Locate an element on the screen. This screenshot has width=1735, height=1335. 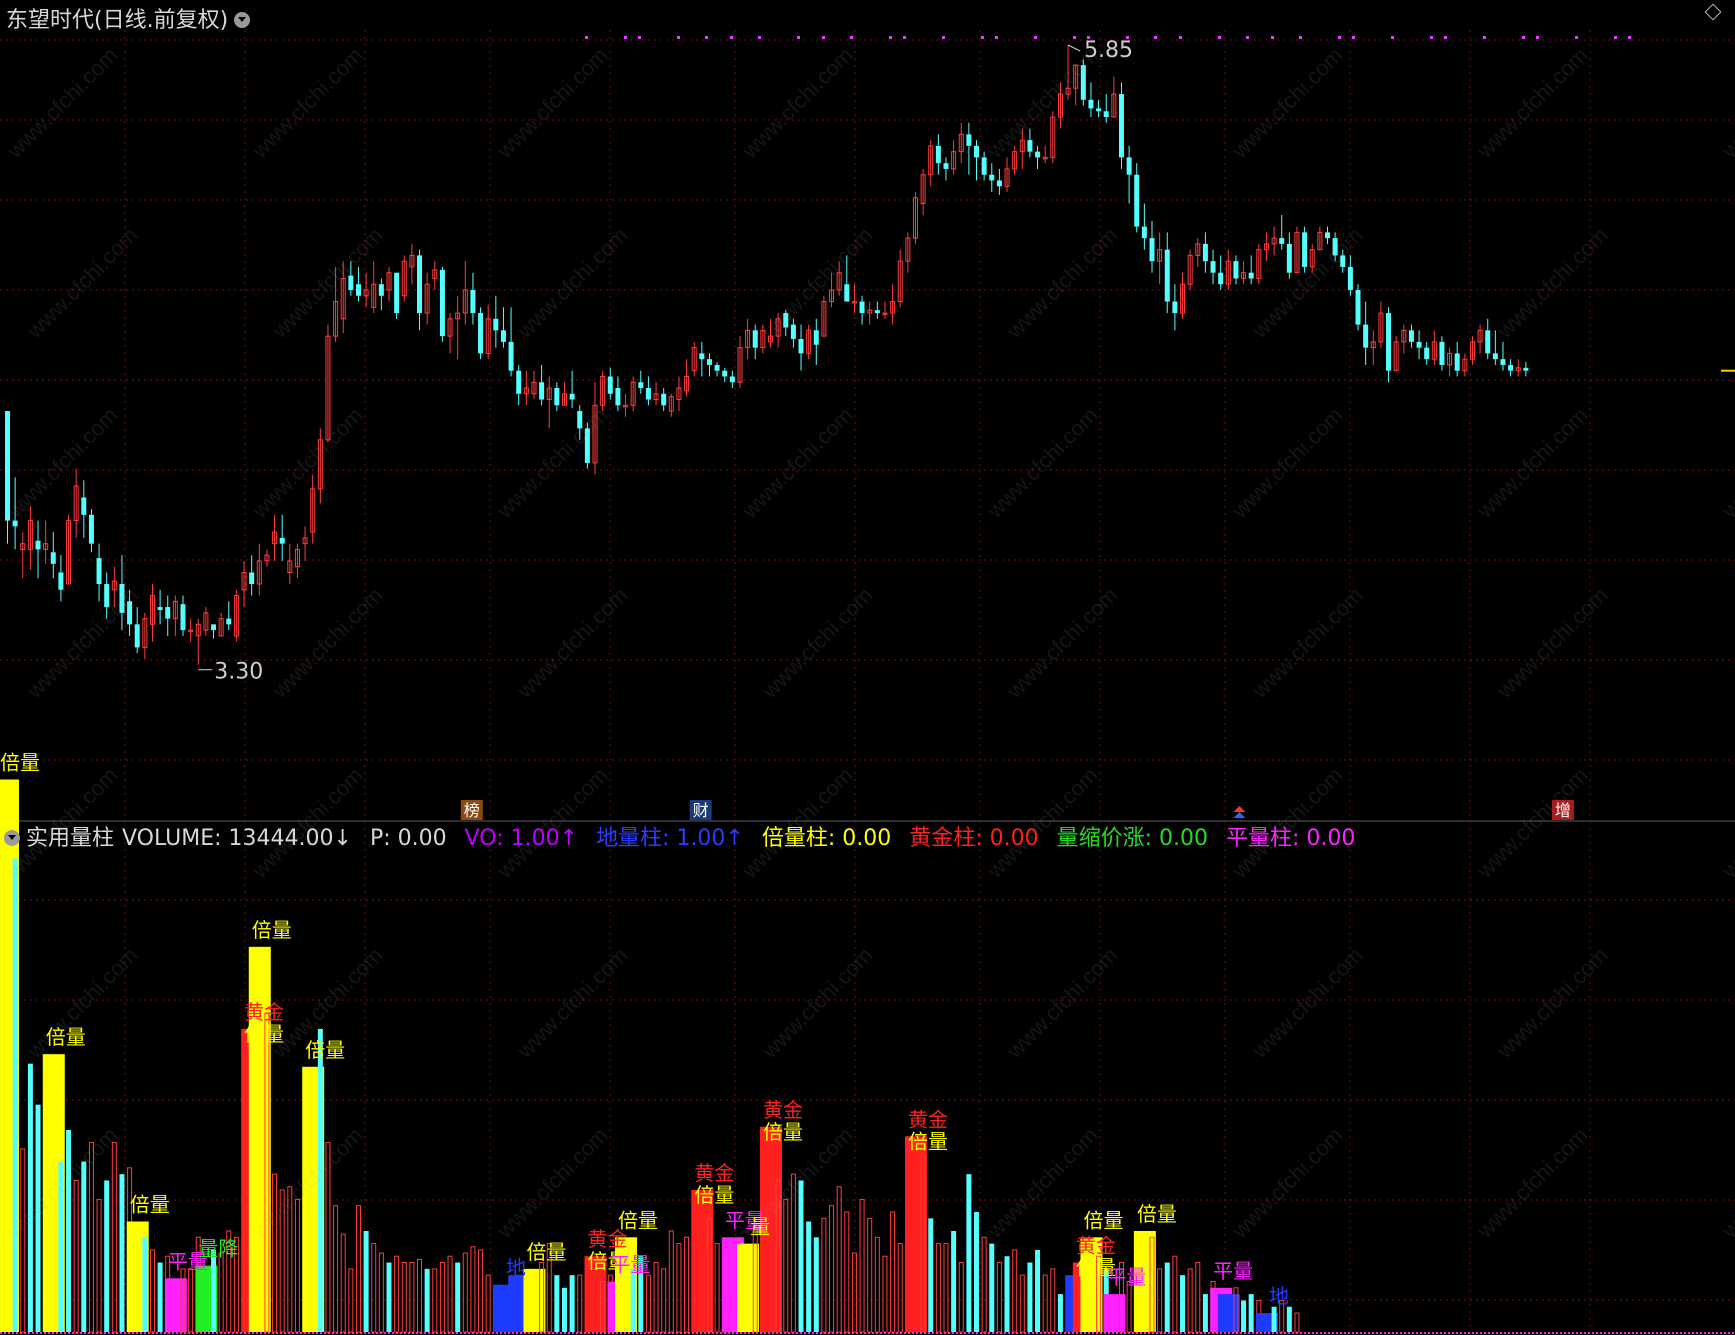
indicator-collapse-icon is located at coordinates (12, 838).